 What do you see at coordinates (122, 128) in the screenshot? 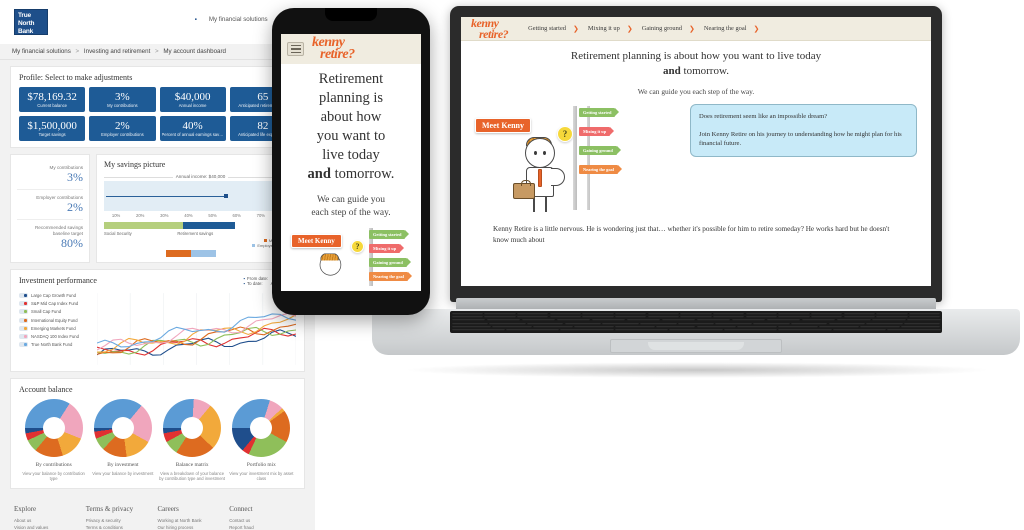
I see `profile-stat-card: 2% Employer contributions` at bounding box center [122, 128].